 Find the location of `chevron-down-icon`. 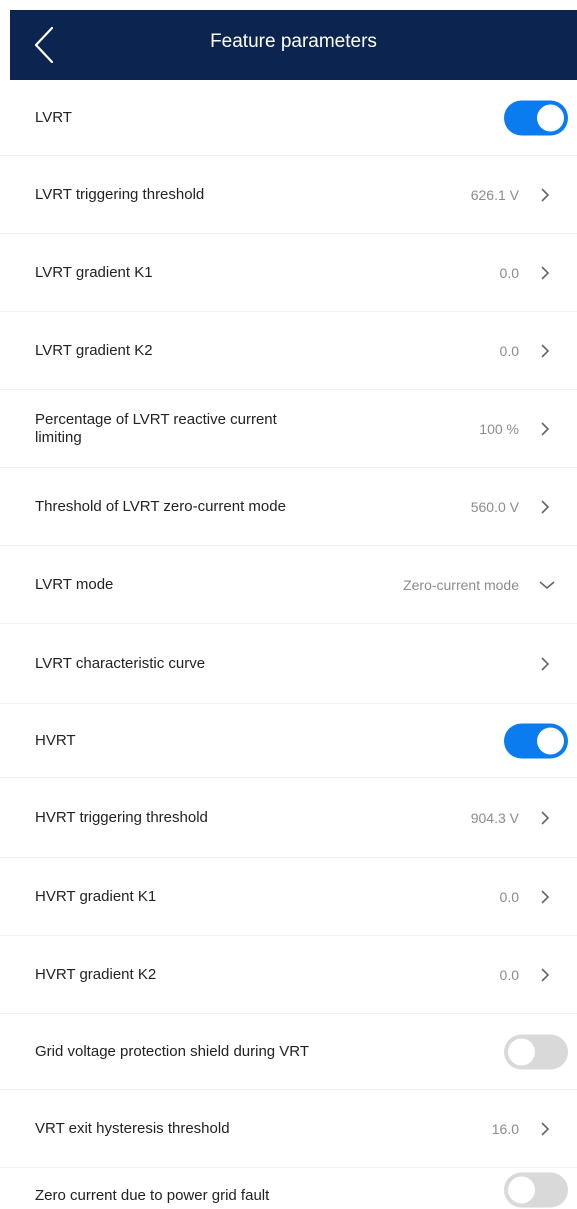

chevron-down-icon is located at coordinates (547, 585).